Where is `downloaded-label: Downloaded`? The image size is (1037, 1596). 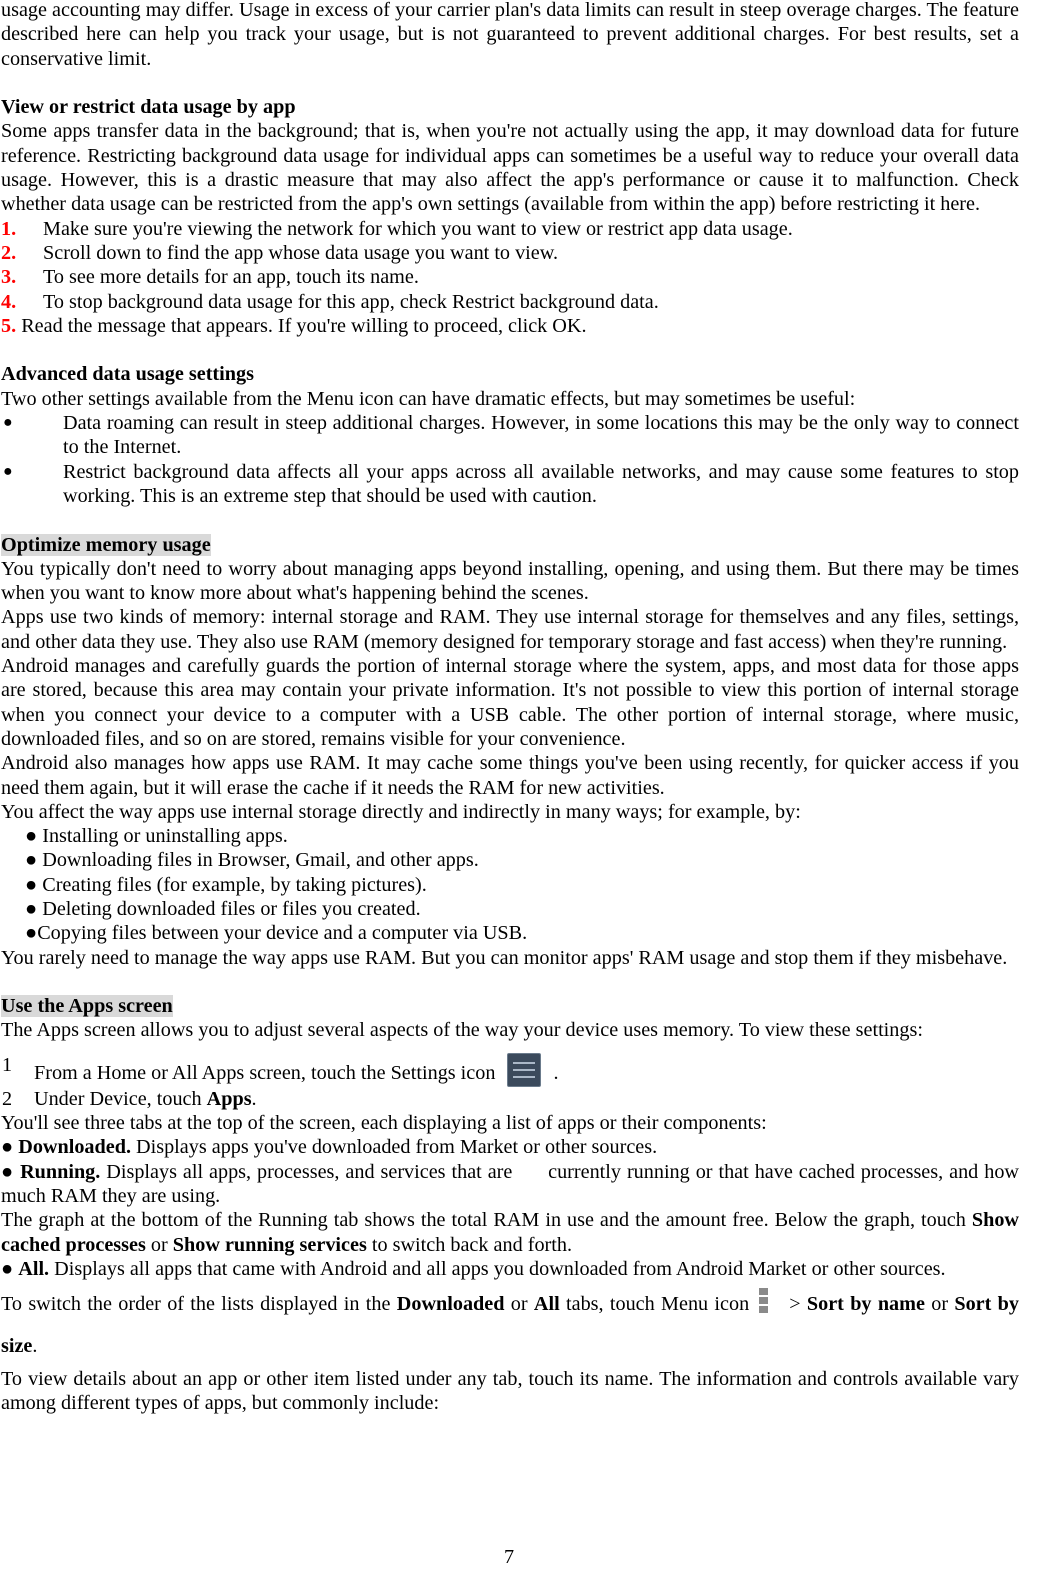 downloaded-label: Downloaded is located at coordinates (450, 1304).